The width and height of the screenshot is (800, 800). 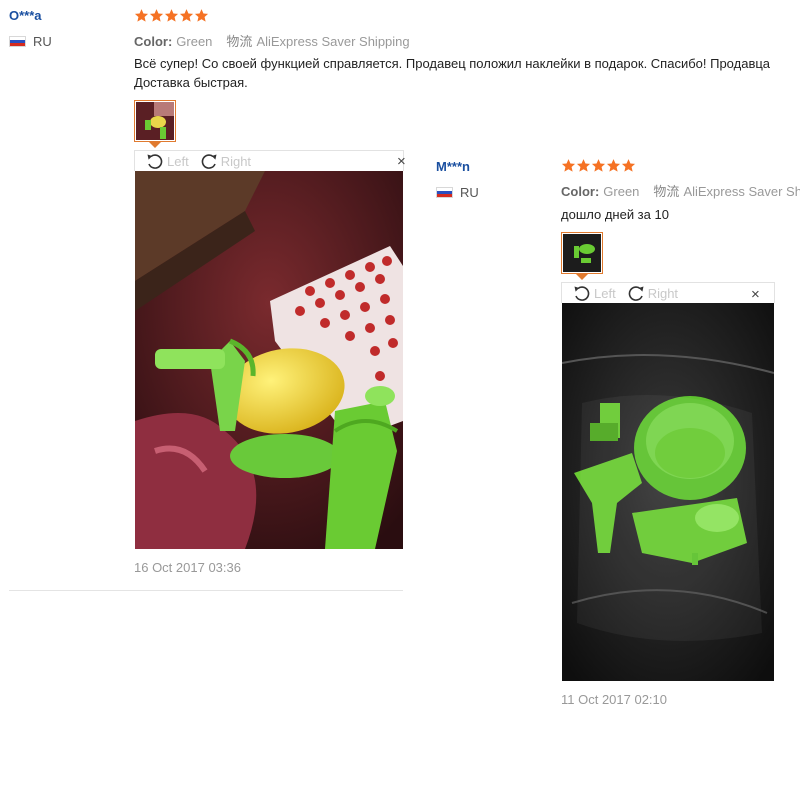 I want to click on review-photo, so click(x=668, y=492).